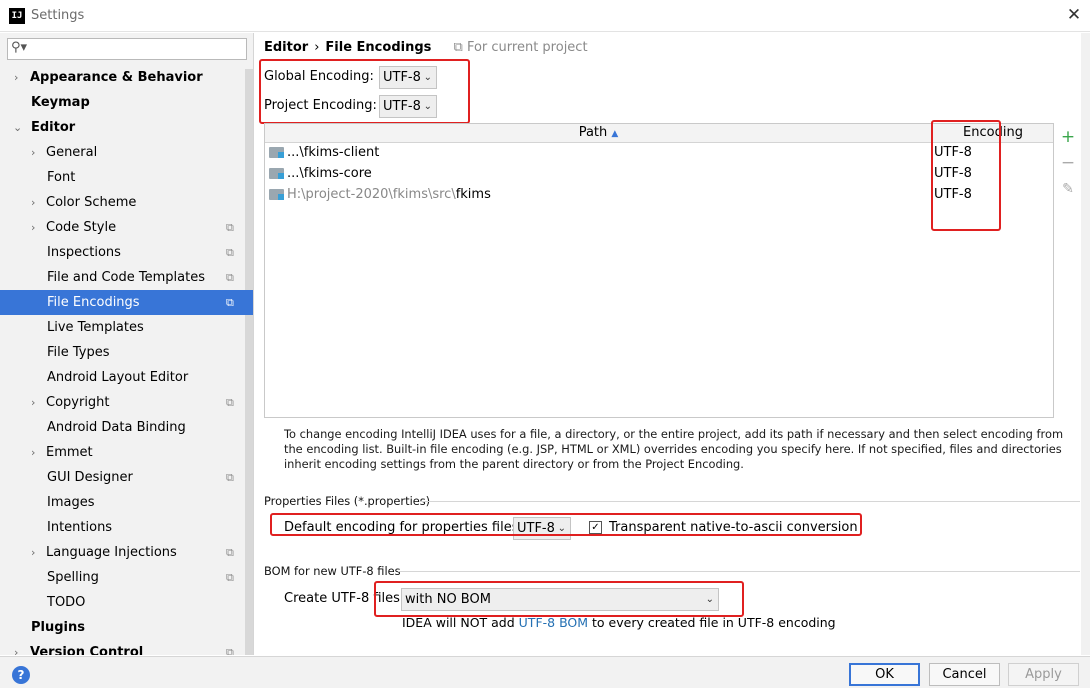 This screenshot has height=688, width=1090. I want to click on properties-default-encoding-label: Default encoding for properties files:, so click(403, 527).